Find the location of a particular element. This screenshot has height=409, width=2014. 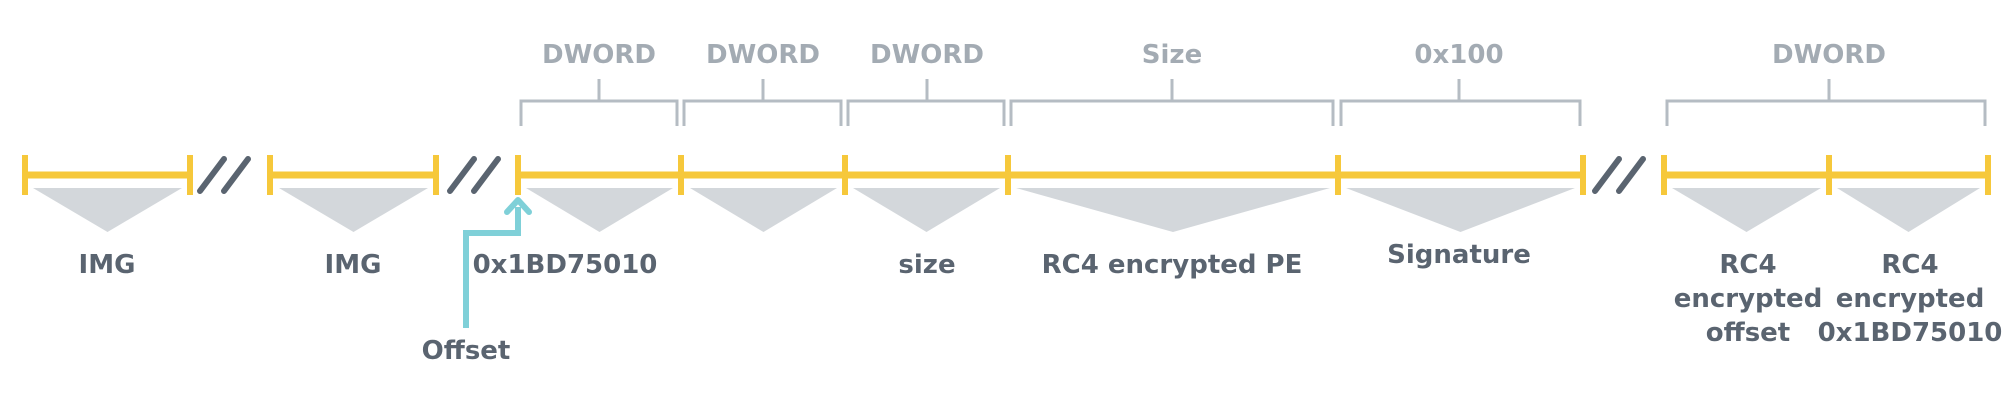

segment-label-size: size is located at coordinates (927, 265).